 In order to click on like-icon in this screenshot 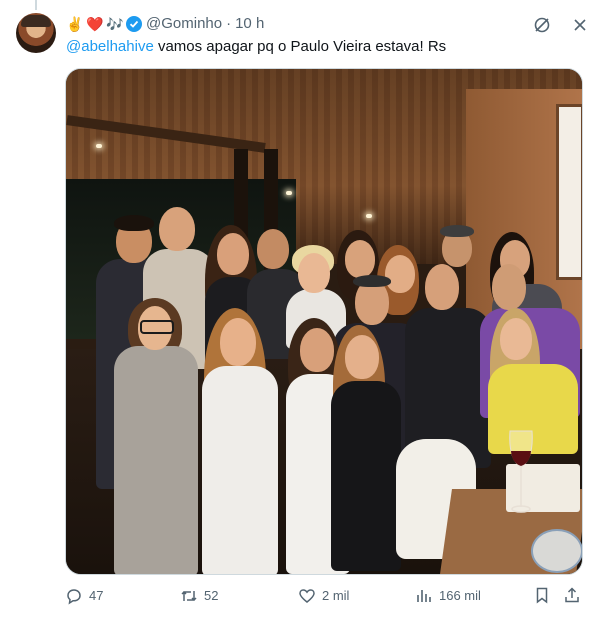, I will do `click(307, 596)`.